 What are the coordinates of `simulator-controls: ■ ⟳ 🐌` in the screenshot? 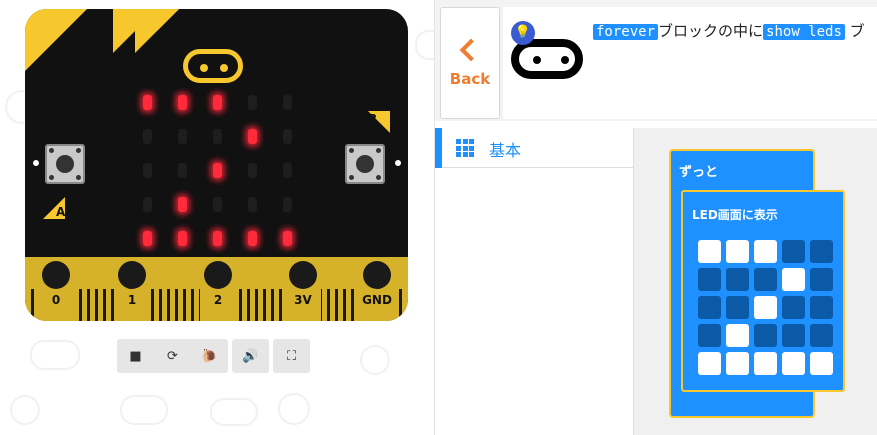 It's located at (172, 356).